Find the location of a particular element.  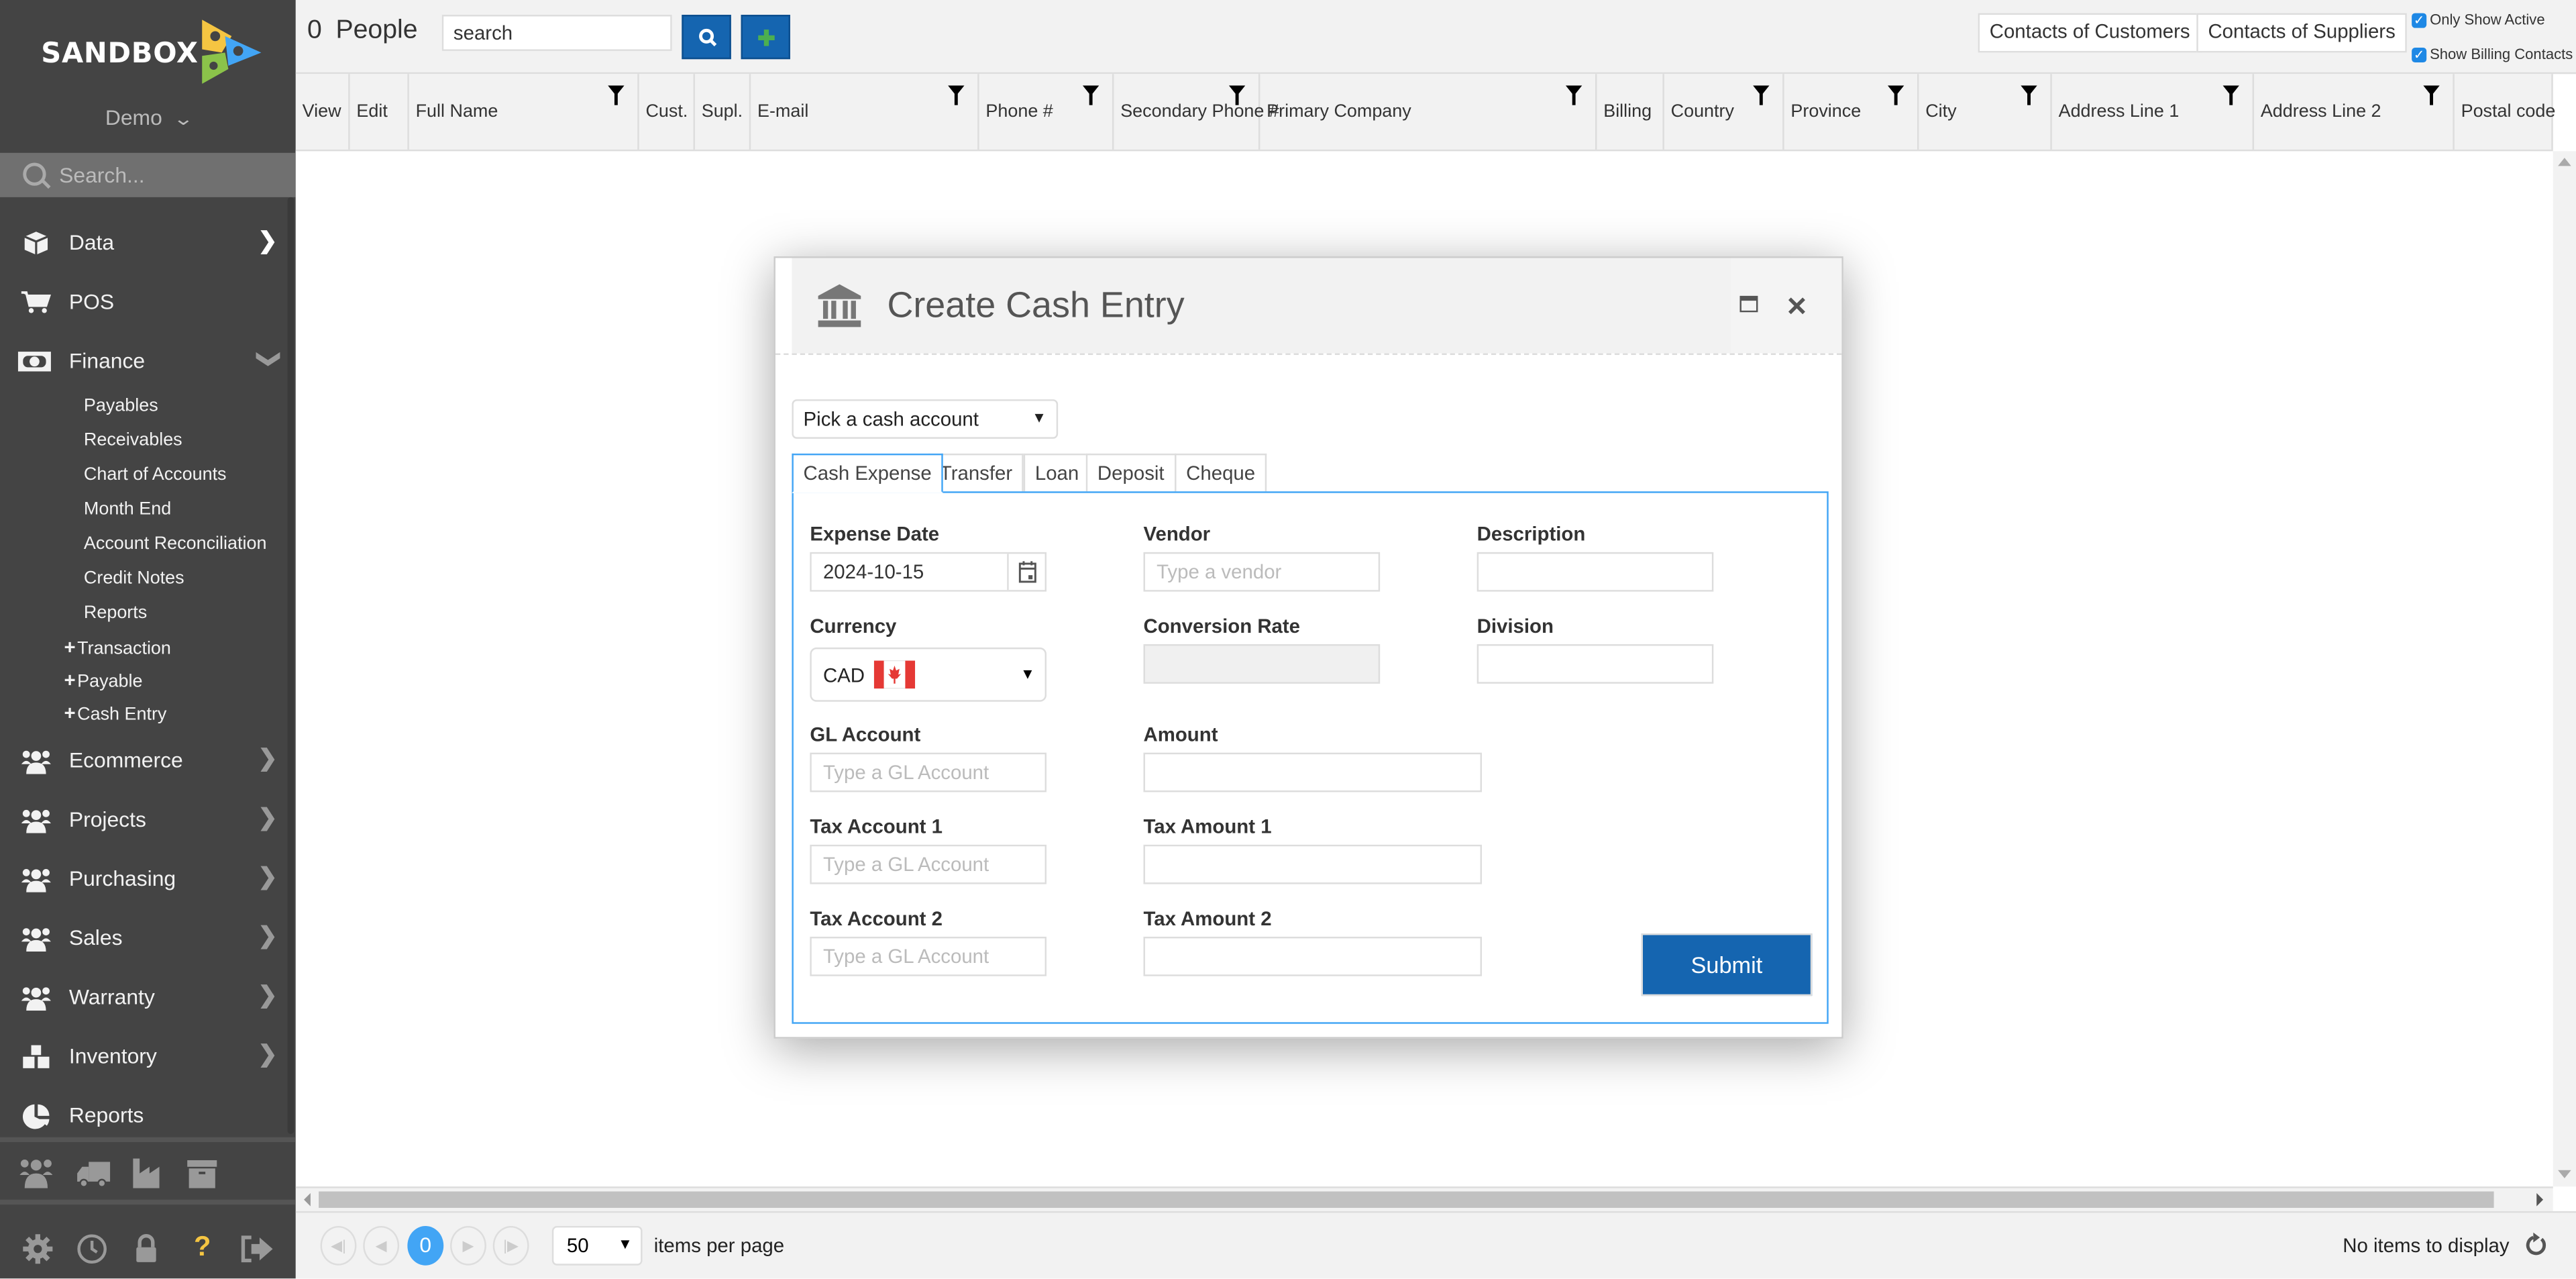

clock-icon is located at coordinates (92, 1249).